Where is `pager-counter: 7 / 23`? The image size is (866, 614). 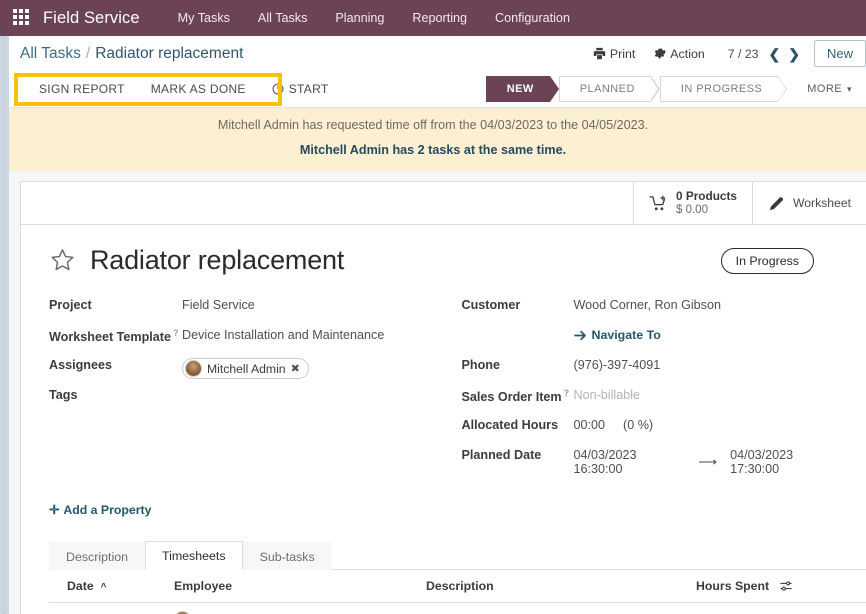
pager-counter: 7 / 23 is located at coordinates (739, 54).